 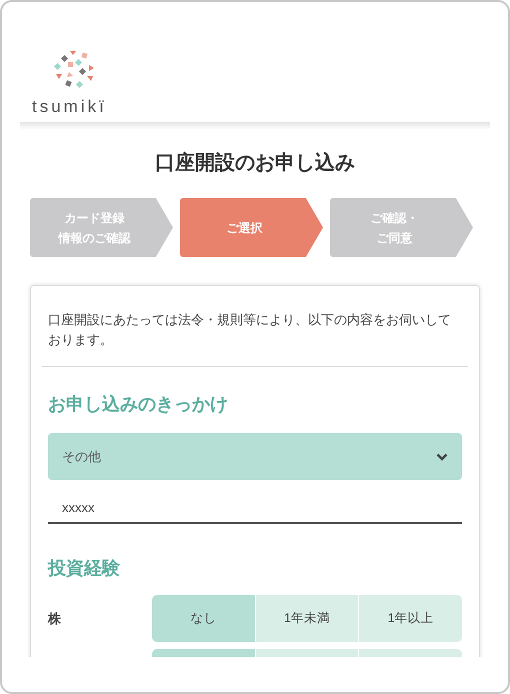 I want to click on page-title: 口座開設のお申し込み, so click(x=255, y=163).